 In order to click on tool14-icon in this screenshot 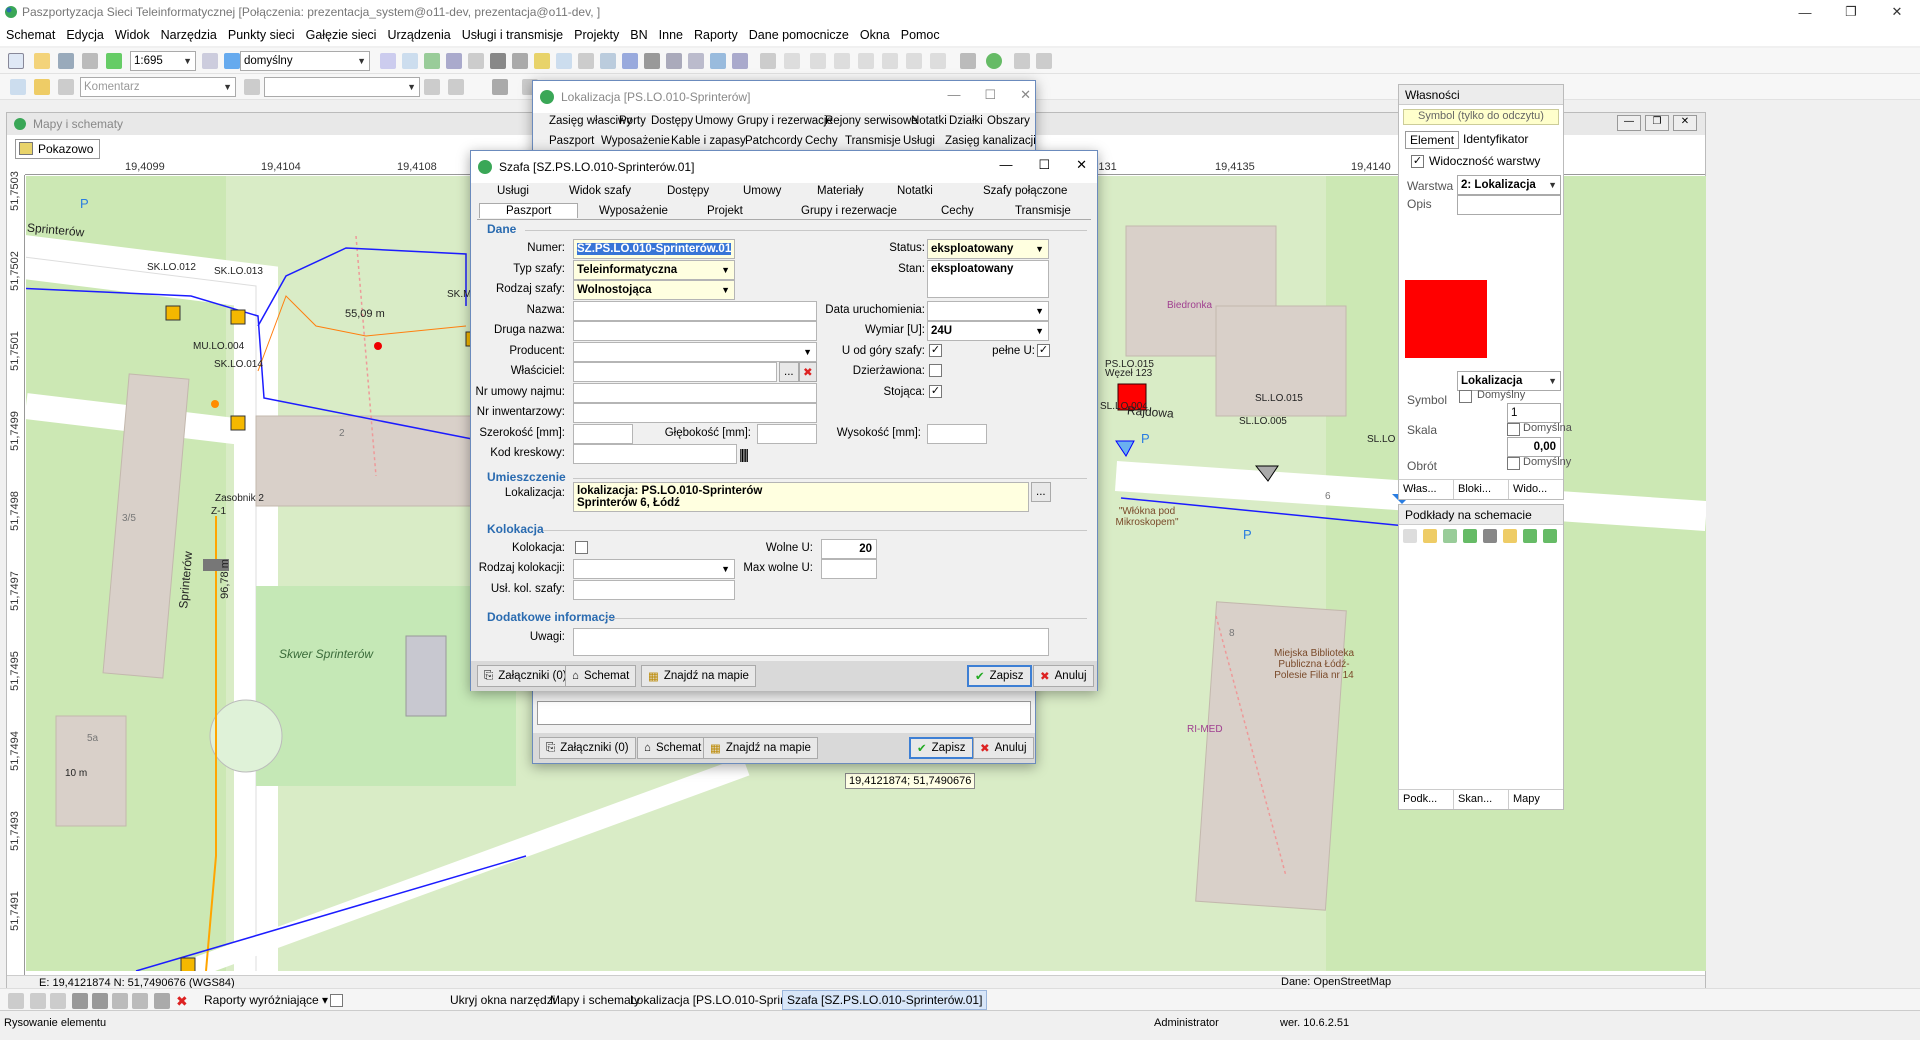, I will do `click(674, 61)`.